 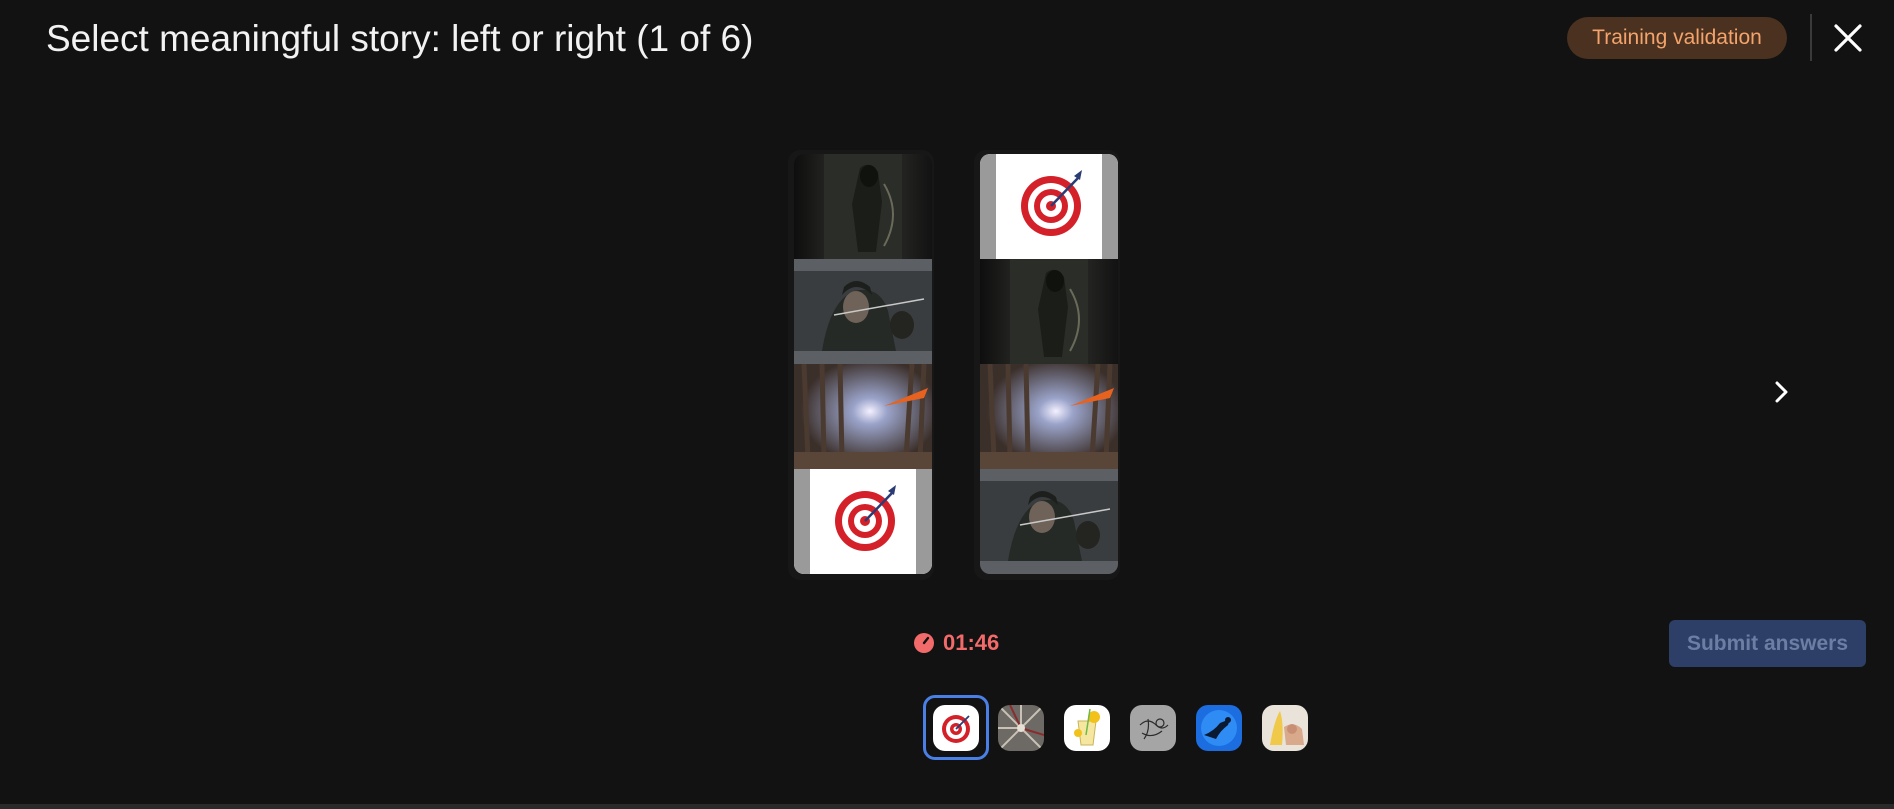 I want to click on story-right, so click(x=1047, y=365).